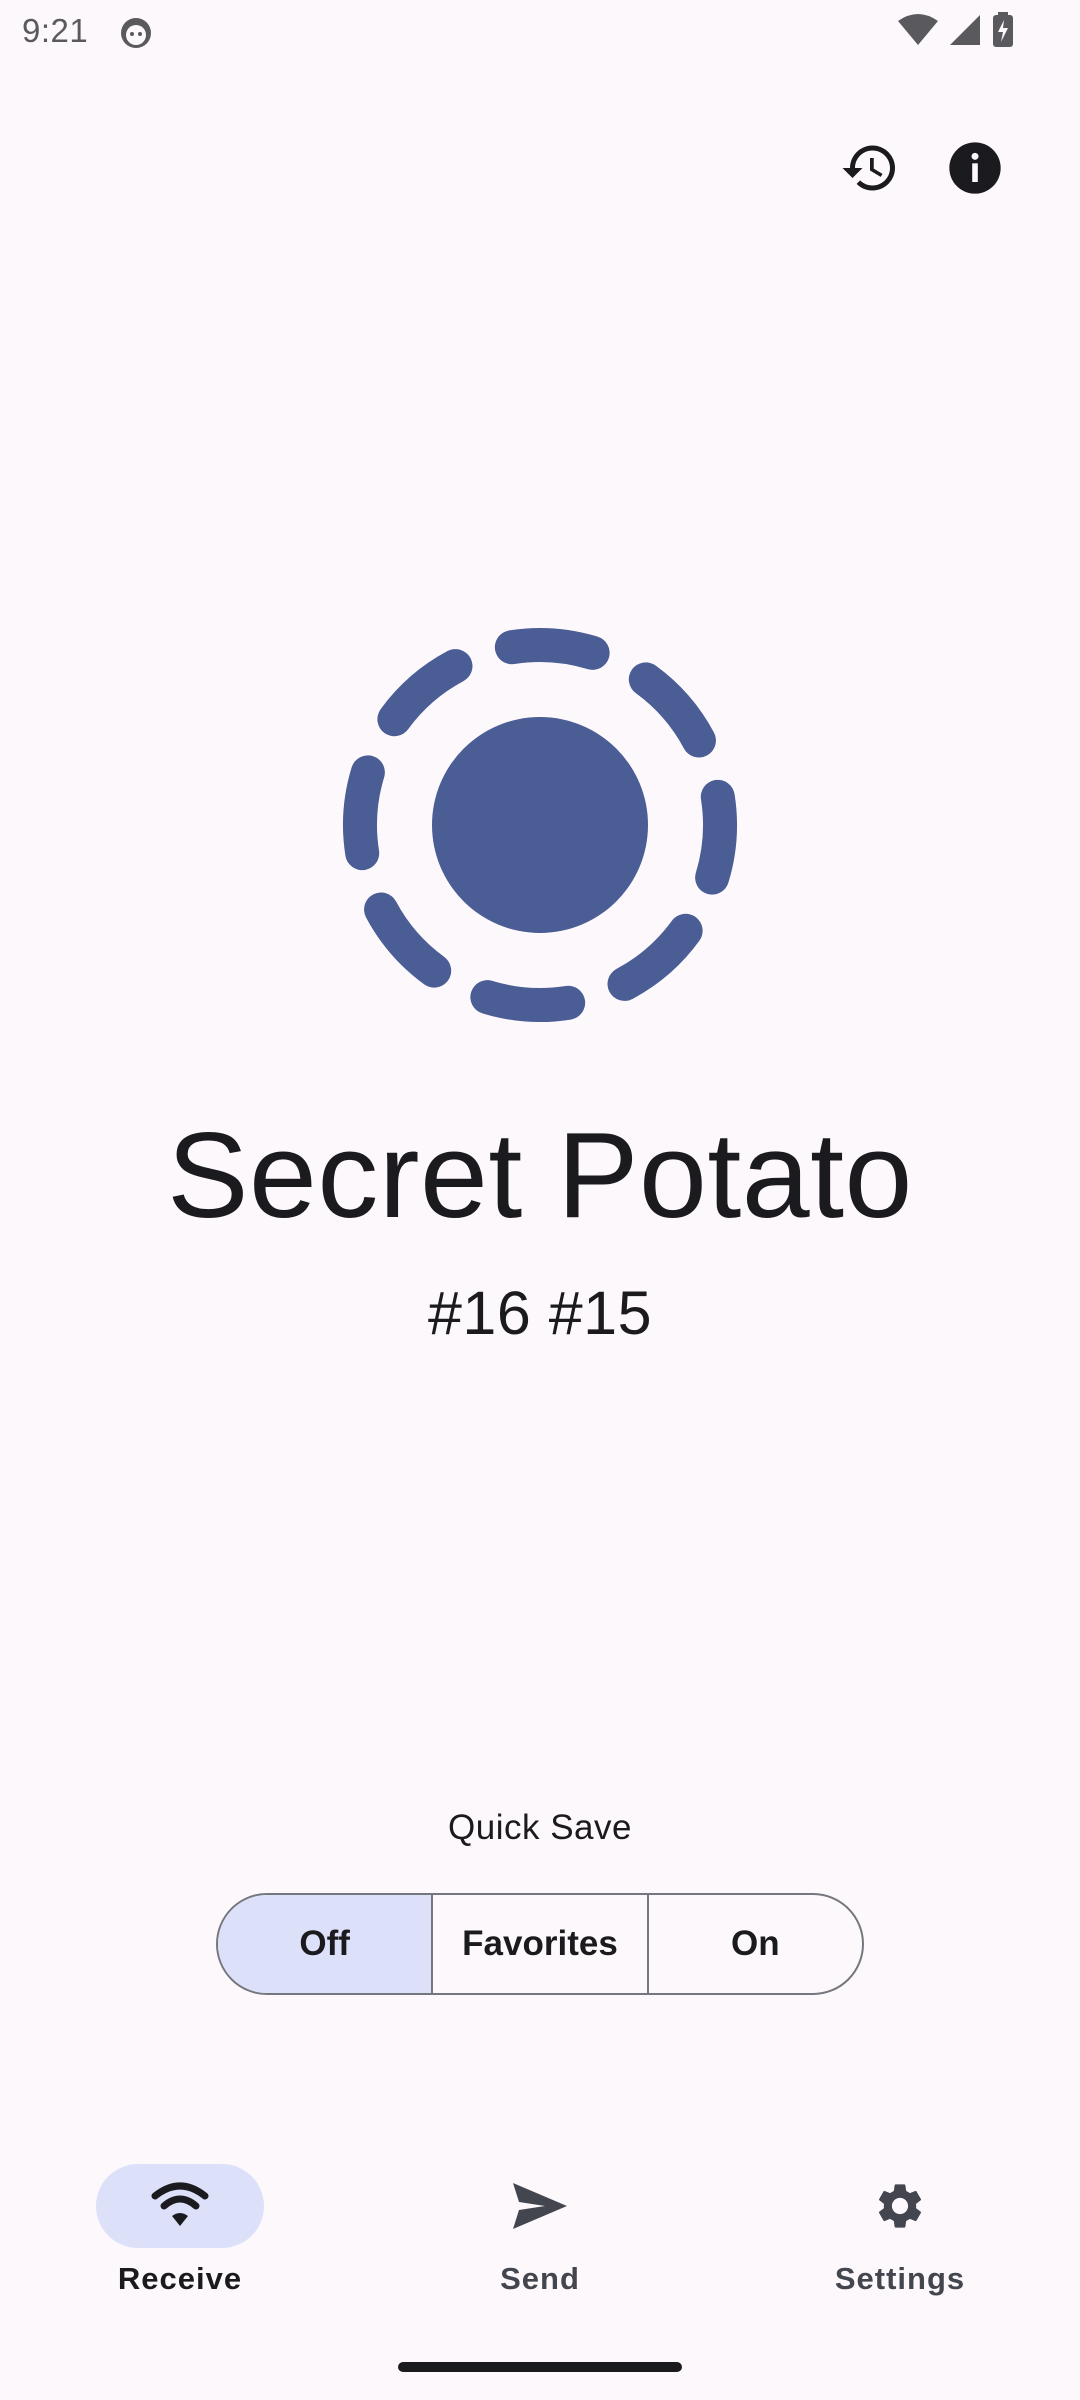 The width and height of the screenshot is (1080, 2400). Describe the element at coordinates (540, 1827) in the screenshot. I see `quick-save-label: Quick Save` at that location.